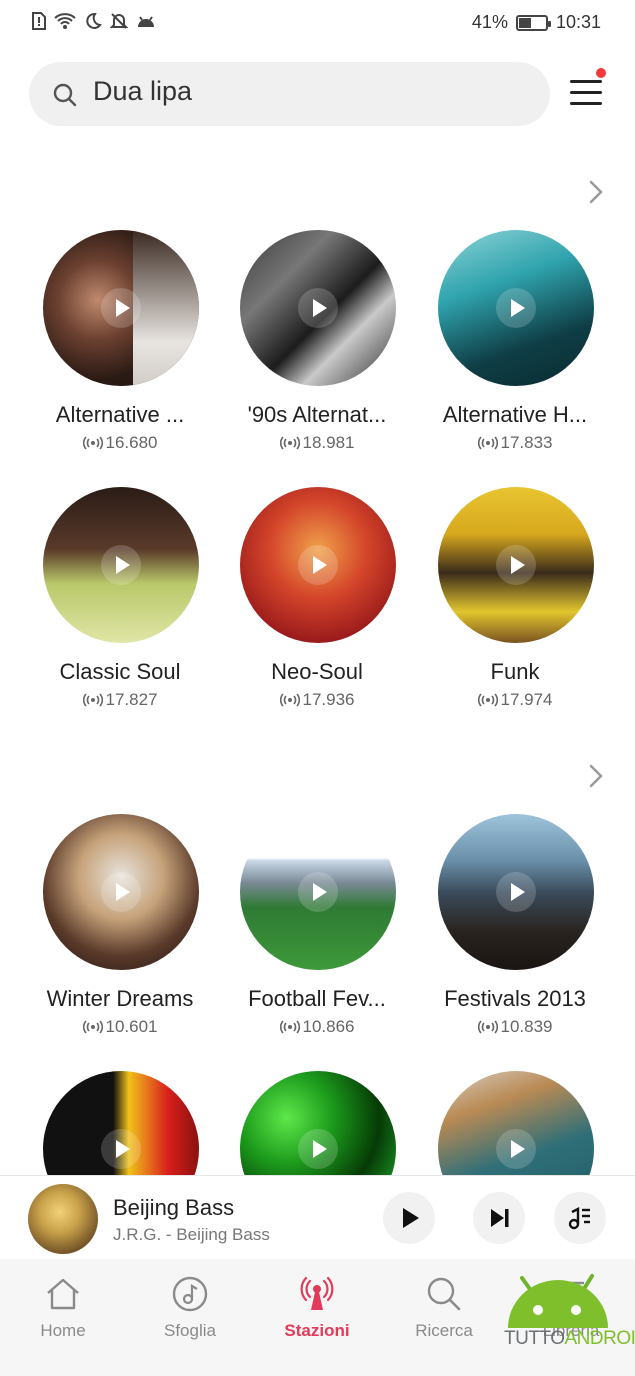  Describe the element at coordinates (63, 1330) in the screenshot. I see `nav-home-label: Home` at that location.